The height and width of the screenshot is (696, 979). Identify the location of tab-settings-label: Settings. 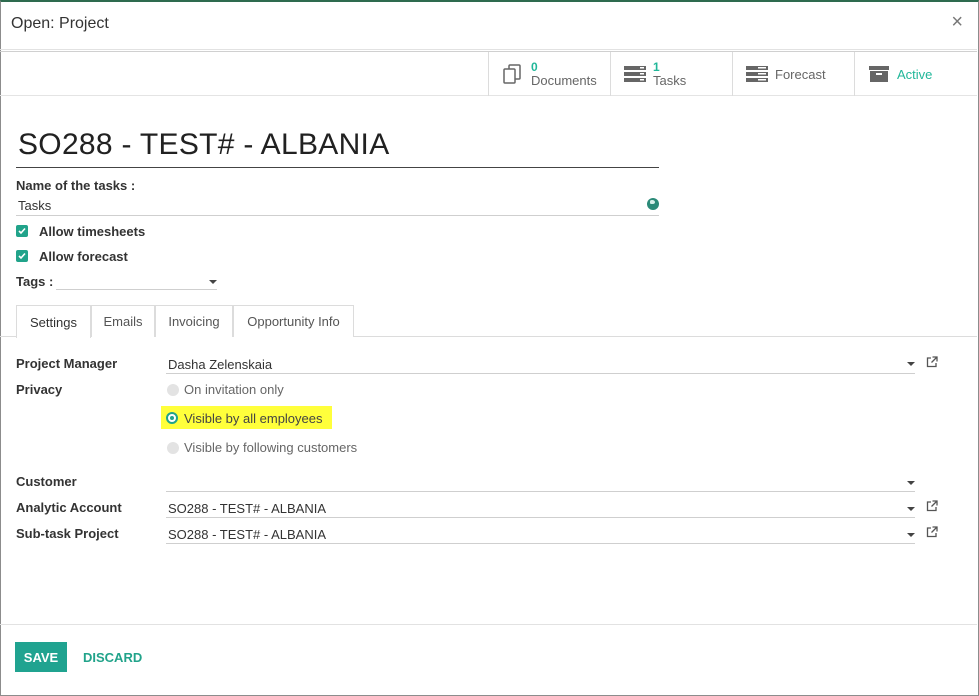
(53, 322).